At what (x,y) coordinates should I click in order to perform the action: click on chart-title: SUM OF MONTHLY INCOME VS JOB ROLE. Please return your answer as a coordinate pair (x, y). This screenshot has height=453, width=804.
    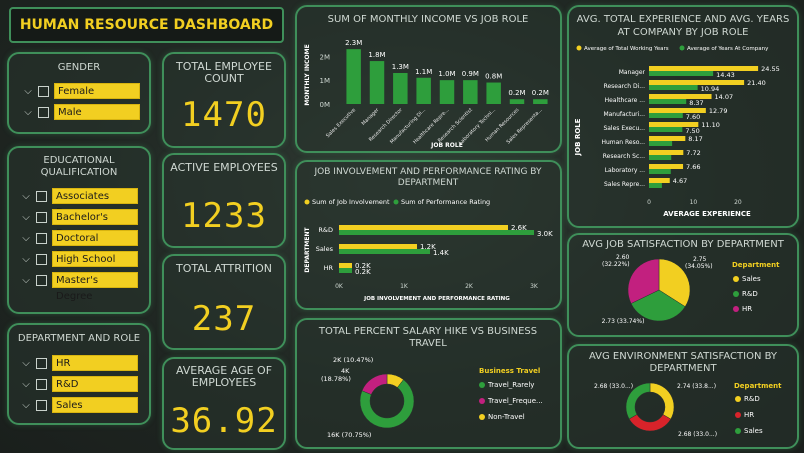
    Looking at the image, I should click on (428, 19).